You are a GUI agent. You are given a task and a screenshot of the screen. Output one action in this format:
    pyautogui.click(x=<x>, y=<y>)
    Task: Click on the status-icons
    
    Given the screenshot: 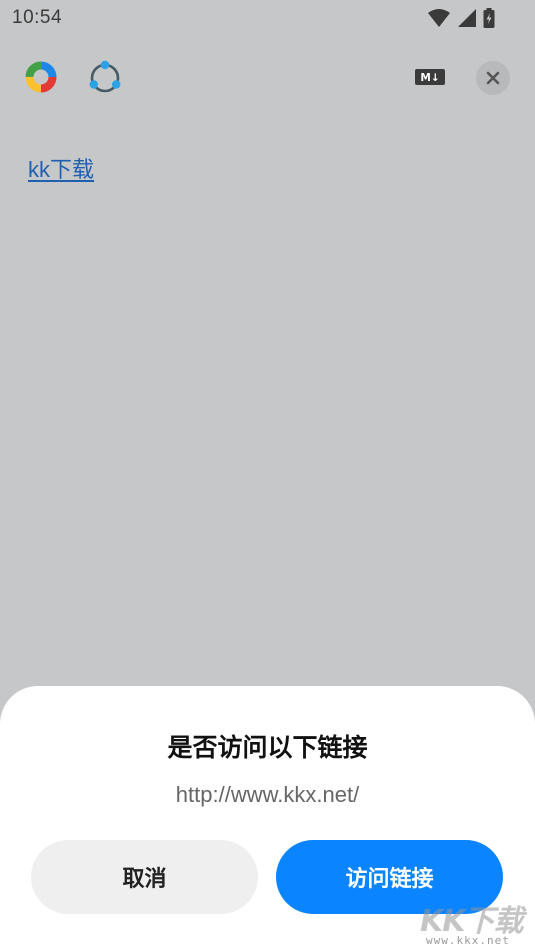 What is the action you would take?
    pyautogui.click(x=461, y=18)
    